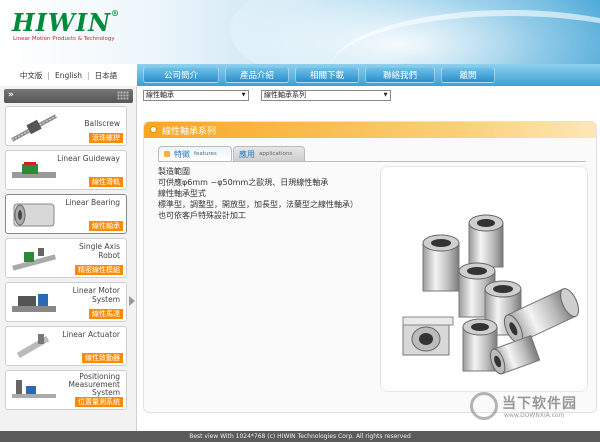 This screenshot has height=442, width=600. I want to click on series-select: 線性軸承系列 ▼, so click(326, 95).